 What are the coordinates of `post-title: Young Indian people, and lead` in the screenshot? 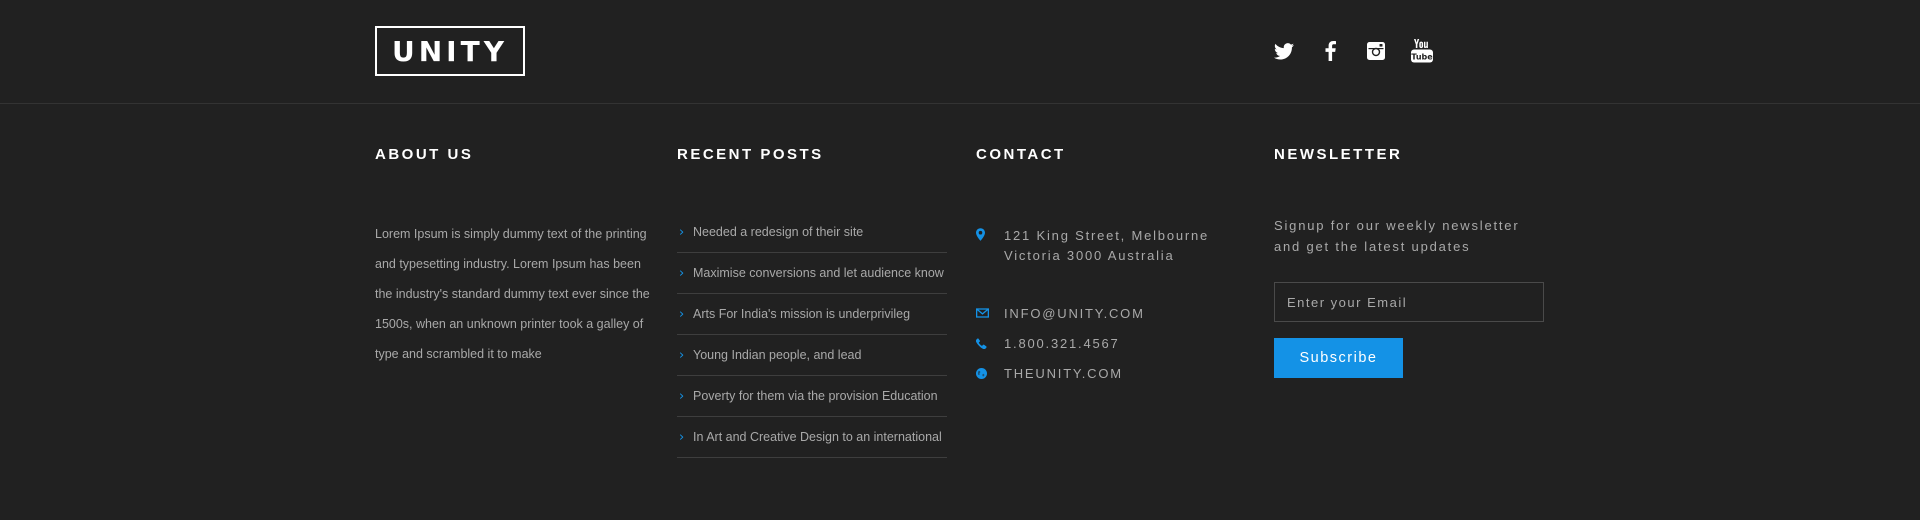 It's located at (777, 355).